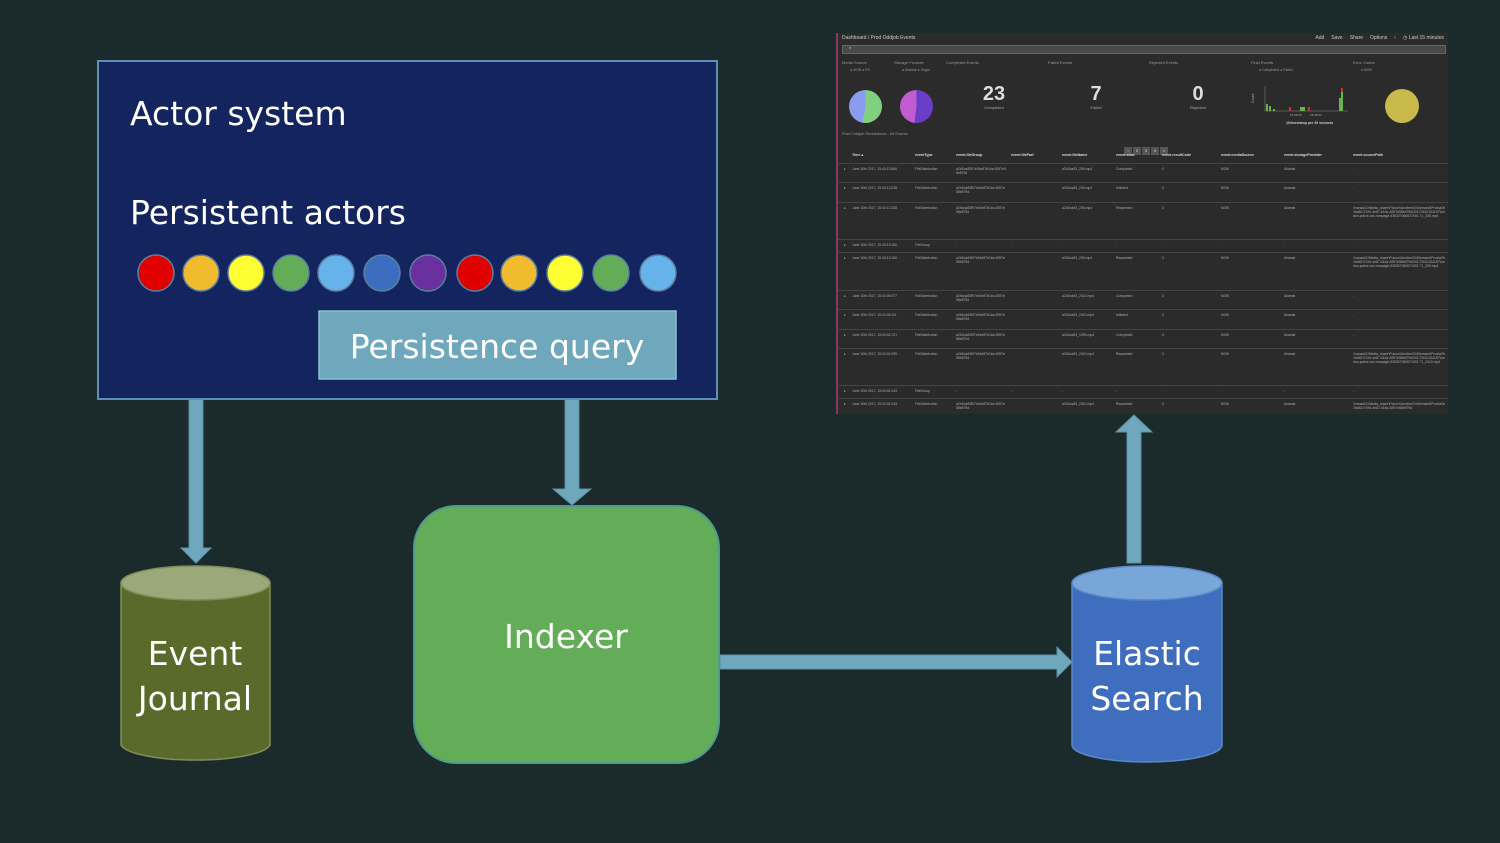 The height and width of the screenshot is (843, 1500). What do you see at coordinates (981, 171) in the screenshot?
I see `table-cell: a2b1ba8397e54e87b1ba 8397e58e879d` at bounding box center [981, 171].